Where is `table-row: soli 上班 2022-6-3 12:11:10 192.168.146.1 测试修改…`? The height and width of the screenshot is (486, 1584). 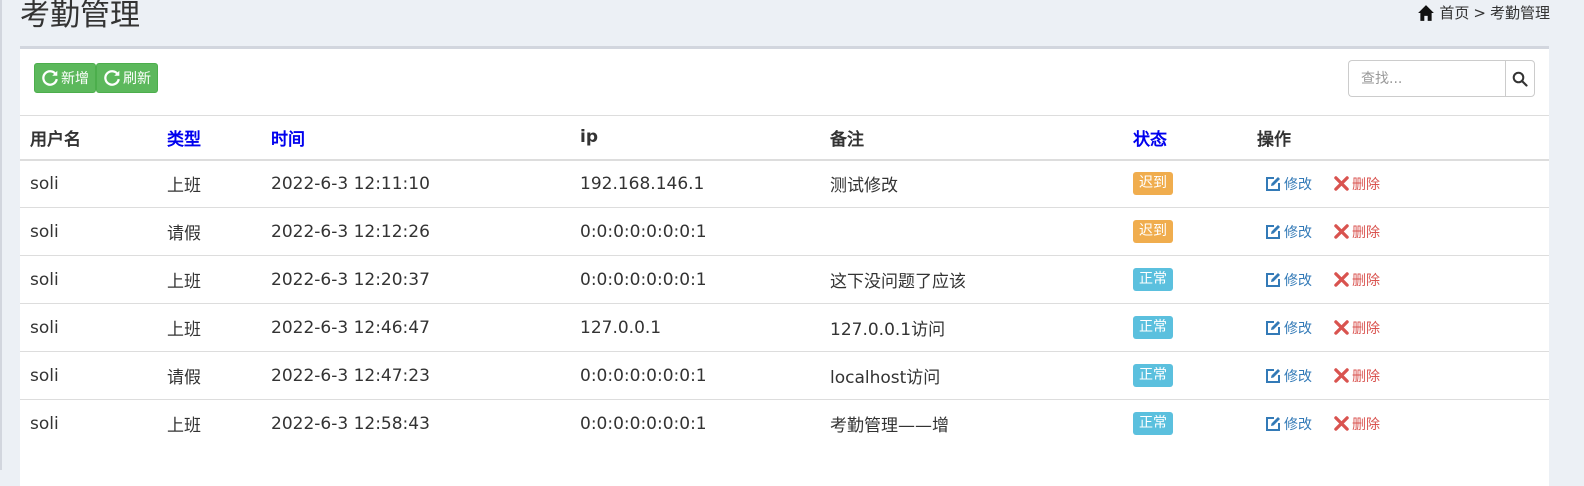 table-row: soli 上班 2022-6-3 12:11:10 192.168.146.1 测试修改… is located at coordinates (784, 183).